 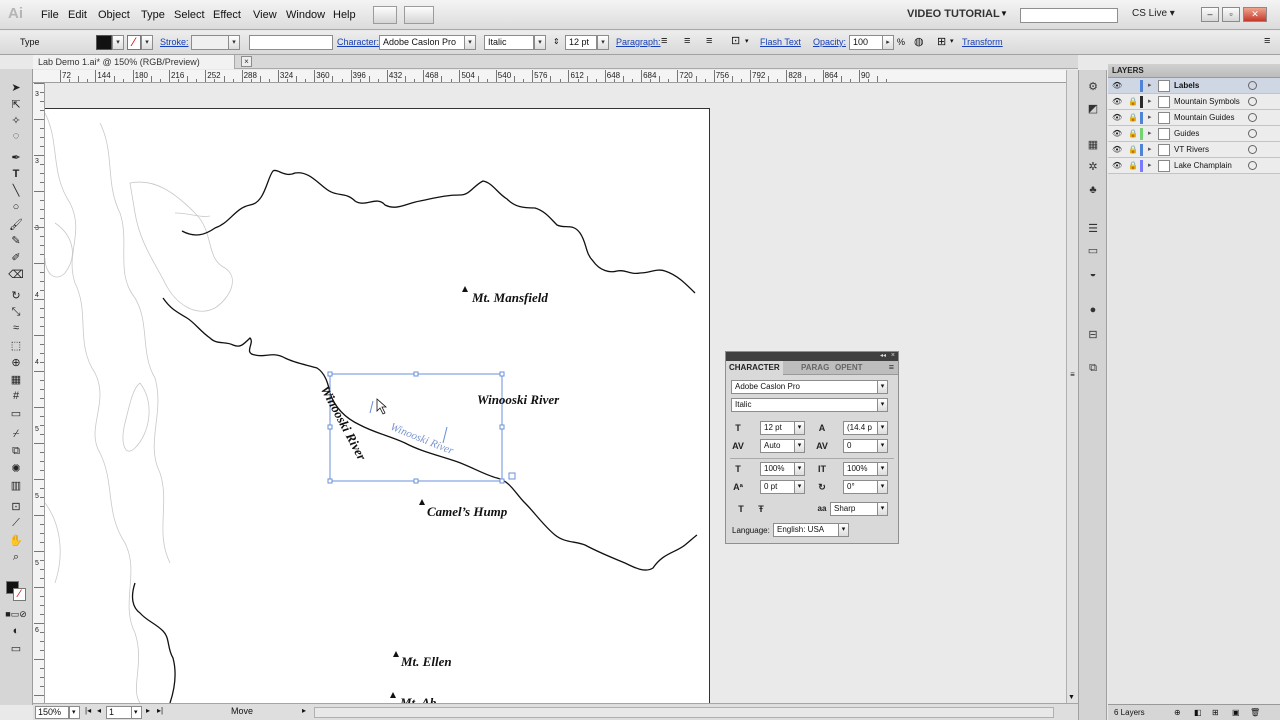 What do you see at coordinates (861, 487) in the screenshot?
I see `char-rotation-field: 0°` at bounding box center [861, 487].